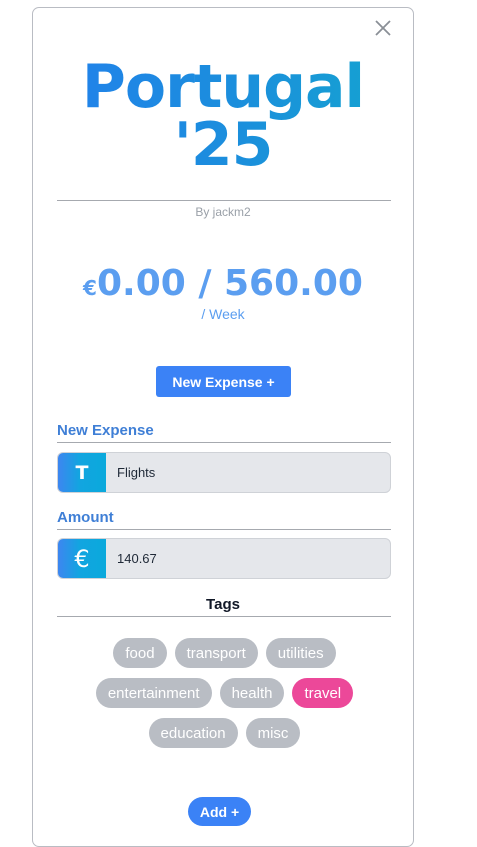 The height and width of the screenshot is (847, 477). I want to click on budget-summary: €0.00 / 560.00, so click(223, 286).